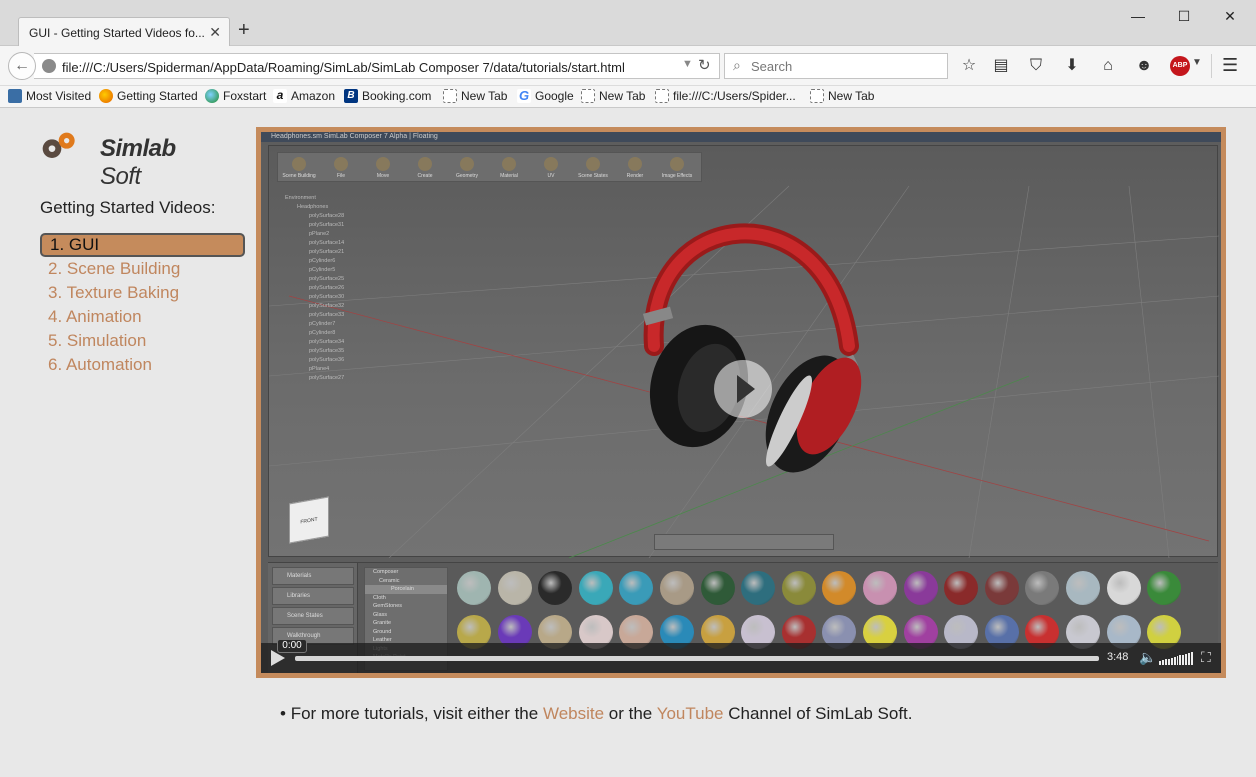 The height and width of the screenshot is (777, 1256). I want to click on bookmark-new-tab-1: New Tab, so click(475, 96).